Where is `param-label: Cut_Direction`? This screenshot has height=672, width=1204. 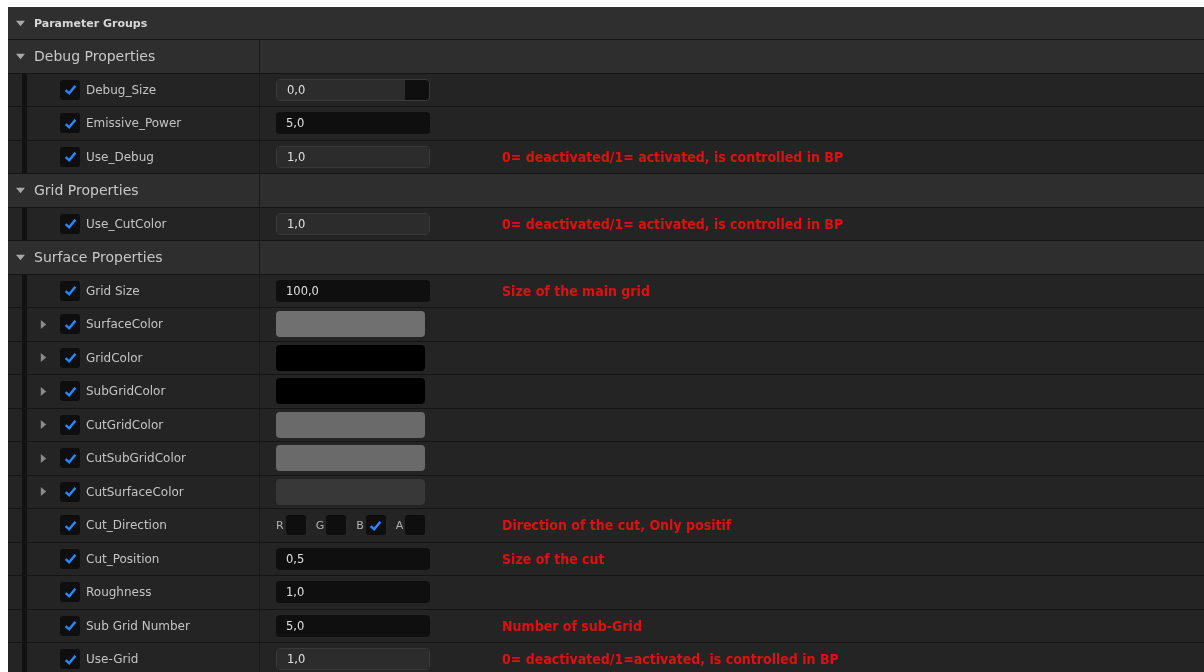 param-label: Cut_Direction is located at coordinates (126, 525).